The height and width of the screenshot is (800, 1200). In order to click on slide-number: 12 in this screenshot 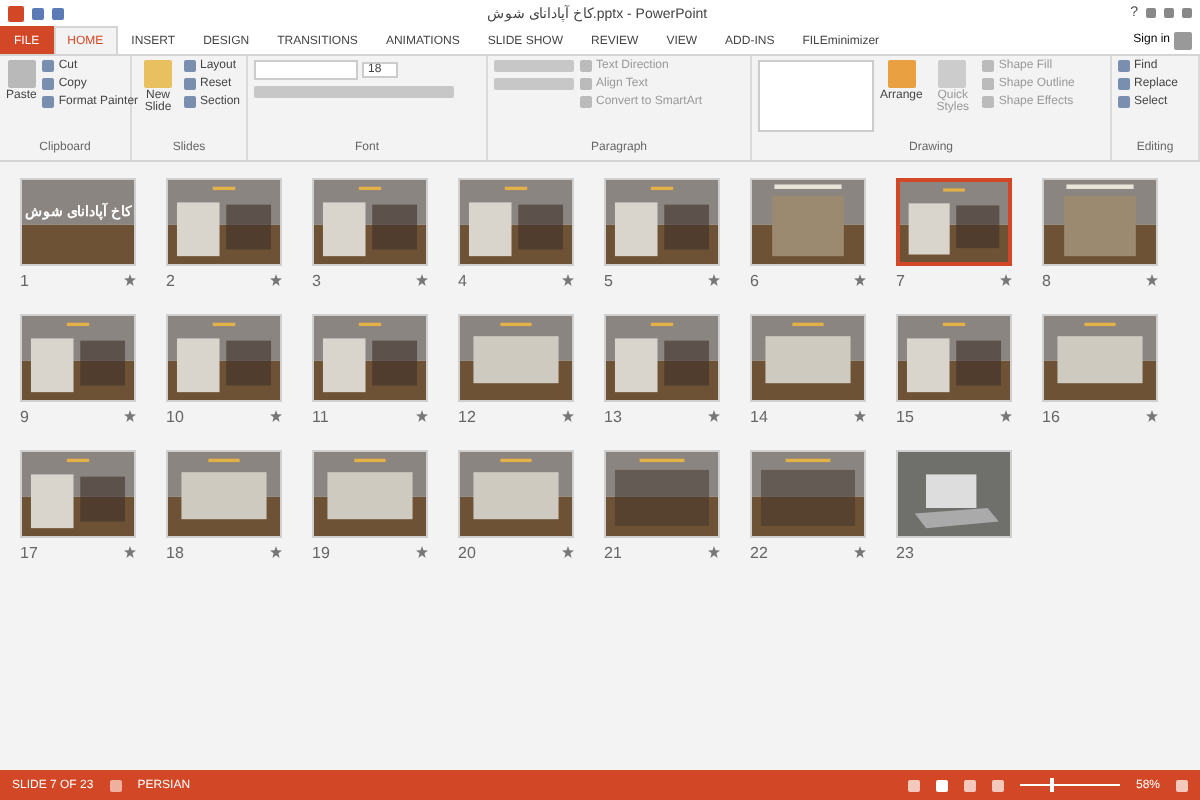, I will do `click(467, 416)`.